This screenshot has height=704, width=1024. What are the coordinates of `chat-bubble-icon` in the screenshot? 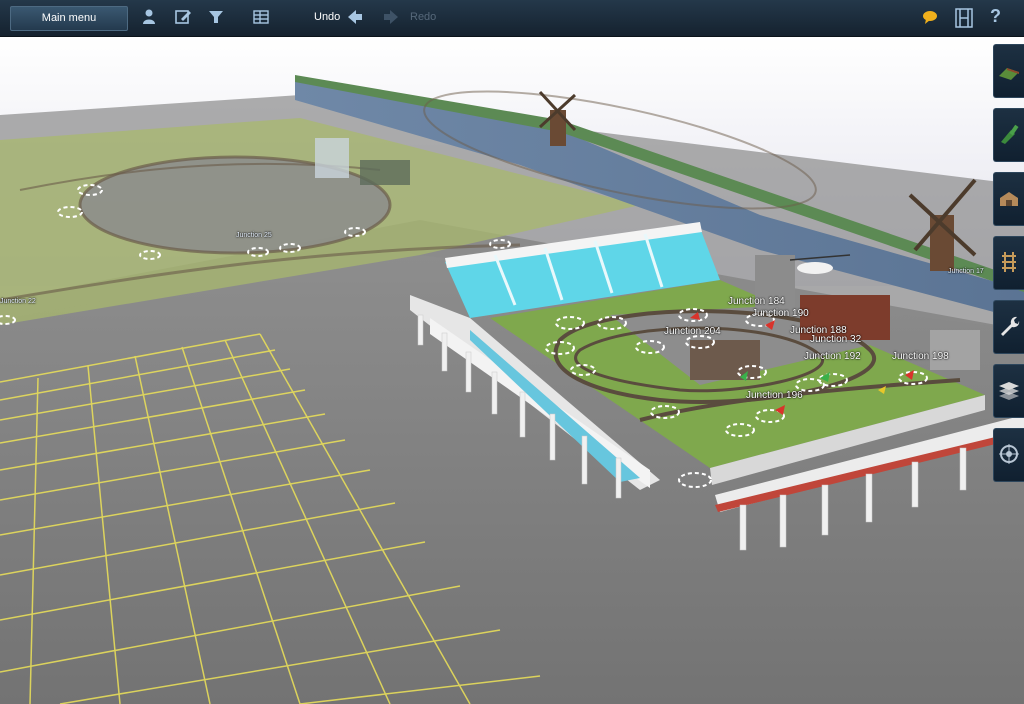 It's located at (931, 18).